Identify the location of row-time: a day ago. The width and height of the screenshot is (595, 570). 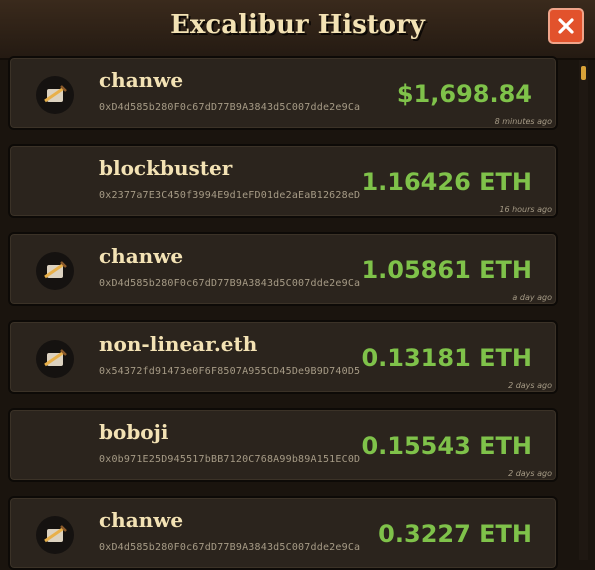
(532, 297).